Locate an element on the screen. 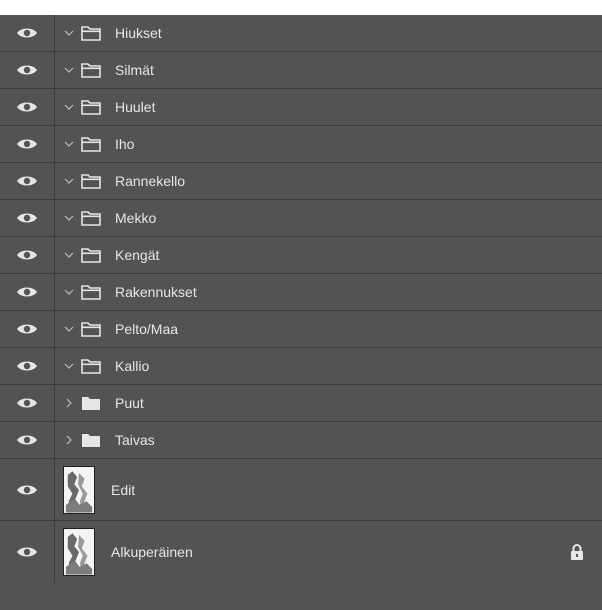 This screenshot has height=610, width=602. layer-row-edit: Edit is located at coordinates (301, 490).